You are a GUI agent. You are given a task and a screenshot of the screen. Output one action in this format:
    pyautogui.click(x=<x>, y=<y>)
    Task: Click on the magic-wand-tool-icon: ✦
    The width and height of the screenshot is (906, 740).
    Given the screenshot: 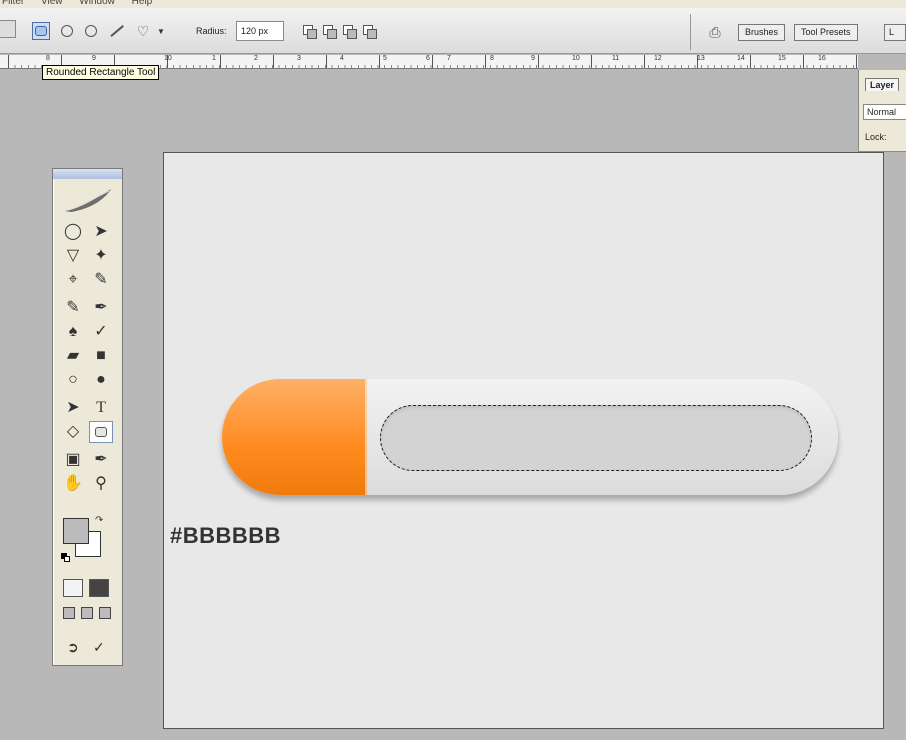 What is the action you would take?
    pyautogui.click(x=101, y=256)
    